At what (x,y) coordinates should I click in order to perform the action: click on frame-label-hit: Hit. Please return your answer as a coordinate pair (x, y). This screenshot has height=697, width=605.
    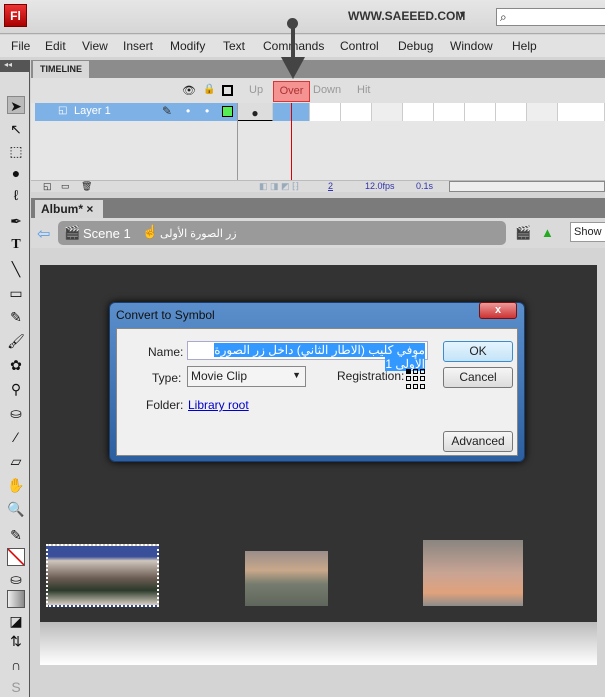
    Looking at the image, I should click on (364, 90).